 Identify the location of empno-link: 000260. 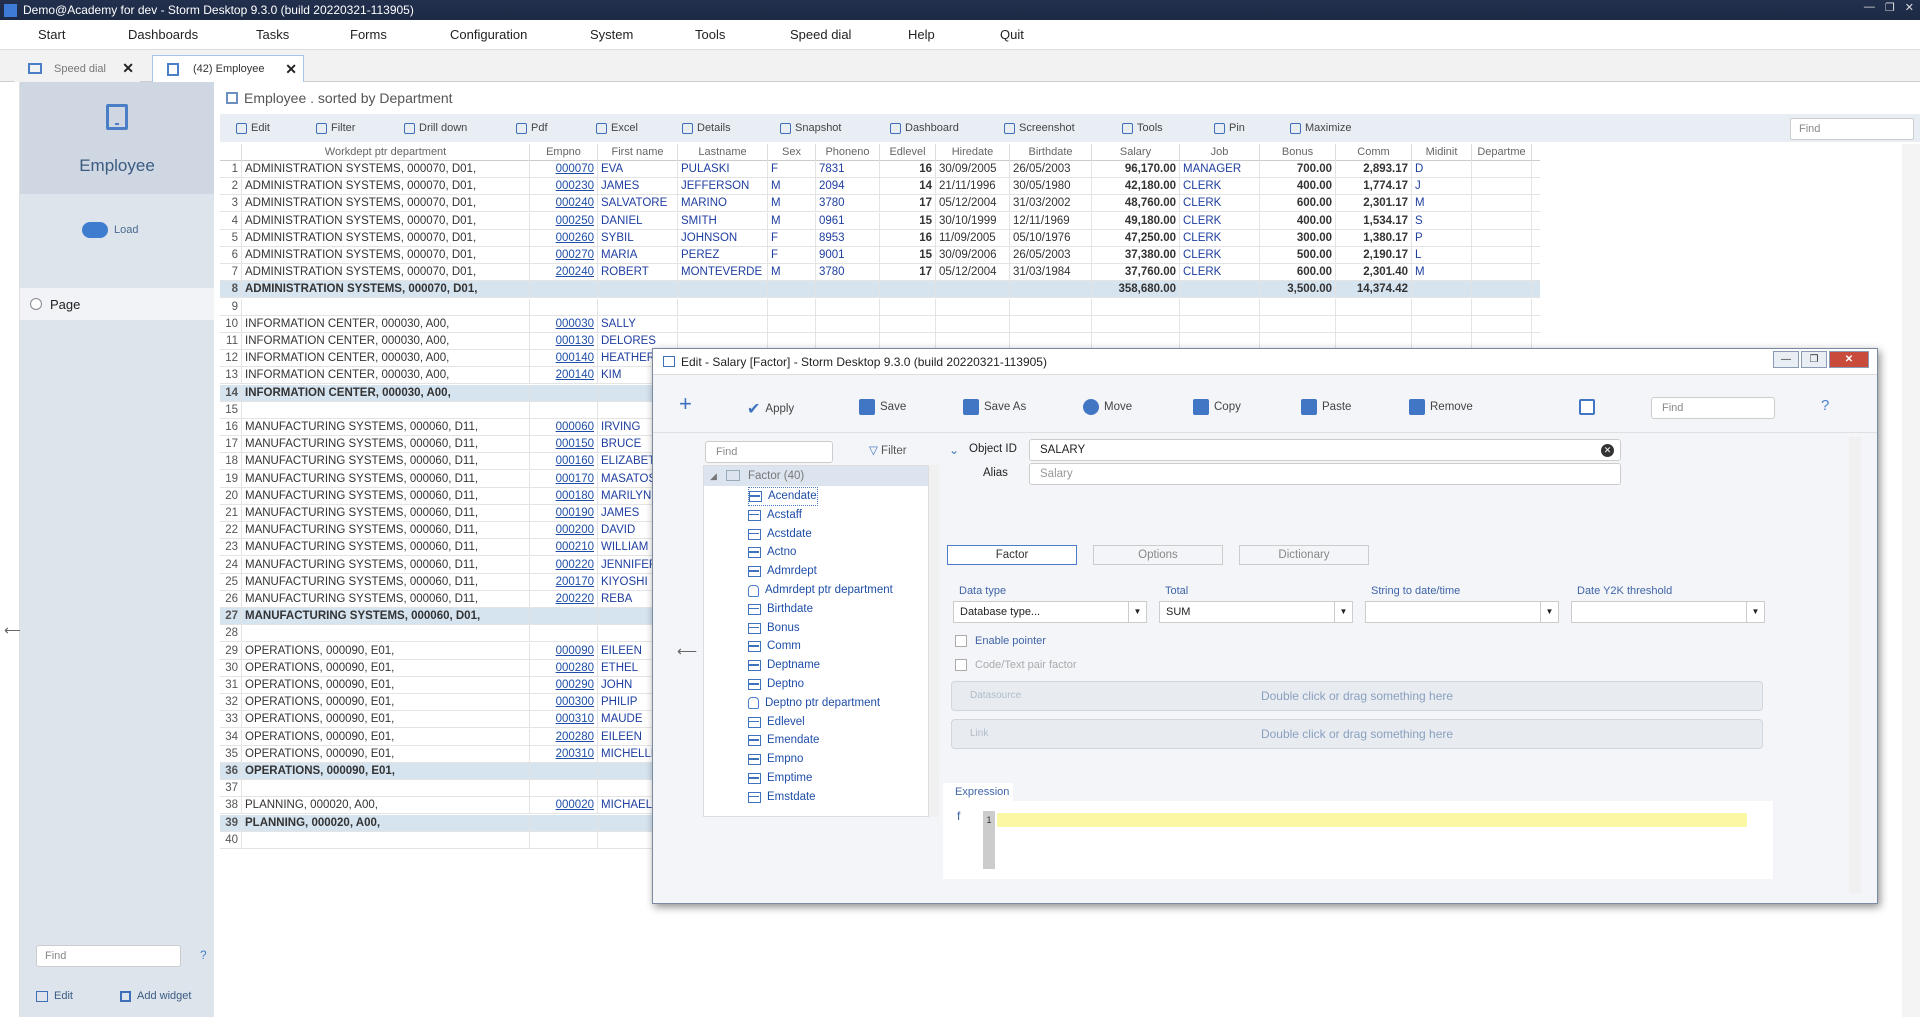
(564, 238).